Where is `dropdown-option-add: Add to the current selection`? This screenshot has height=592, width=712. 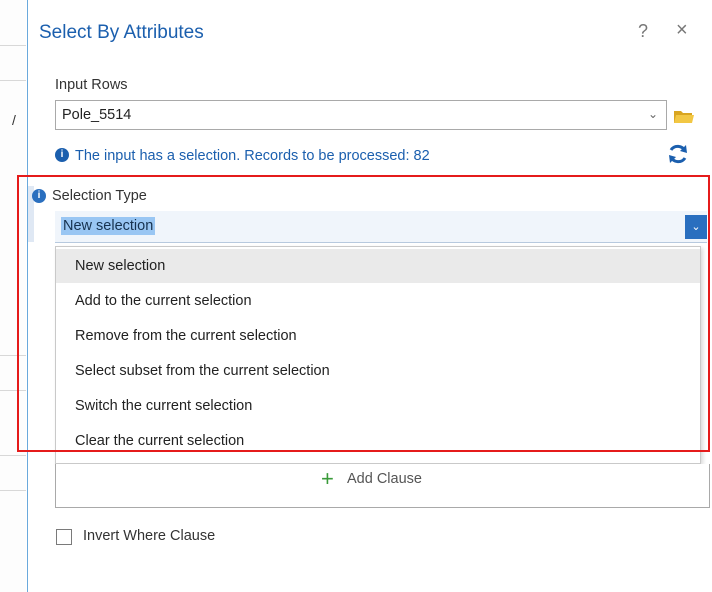
dropdown-option-add: Add to the current selection is located at coordinates (378, 301).